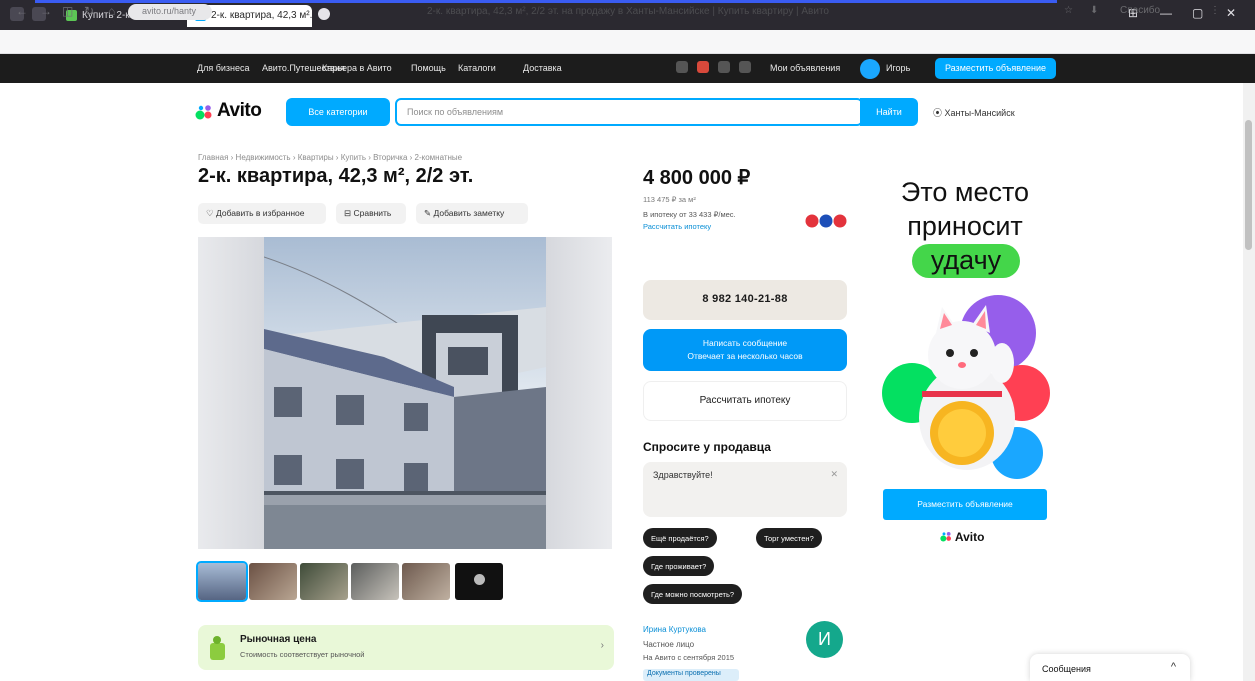 The height and width of the screenshot is (681, 1255). Describe the element at coordinates (966, 387) in the screenshot. I see `lucky-cat-illustration` at that location.